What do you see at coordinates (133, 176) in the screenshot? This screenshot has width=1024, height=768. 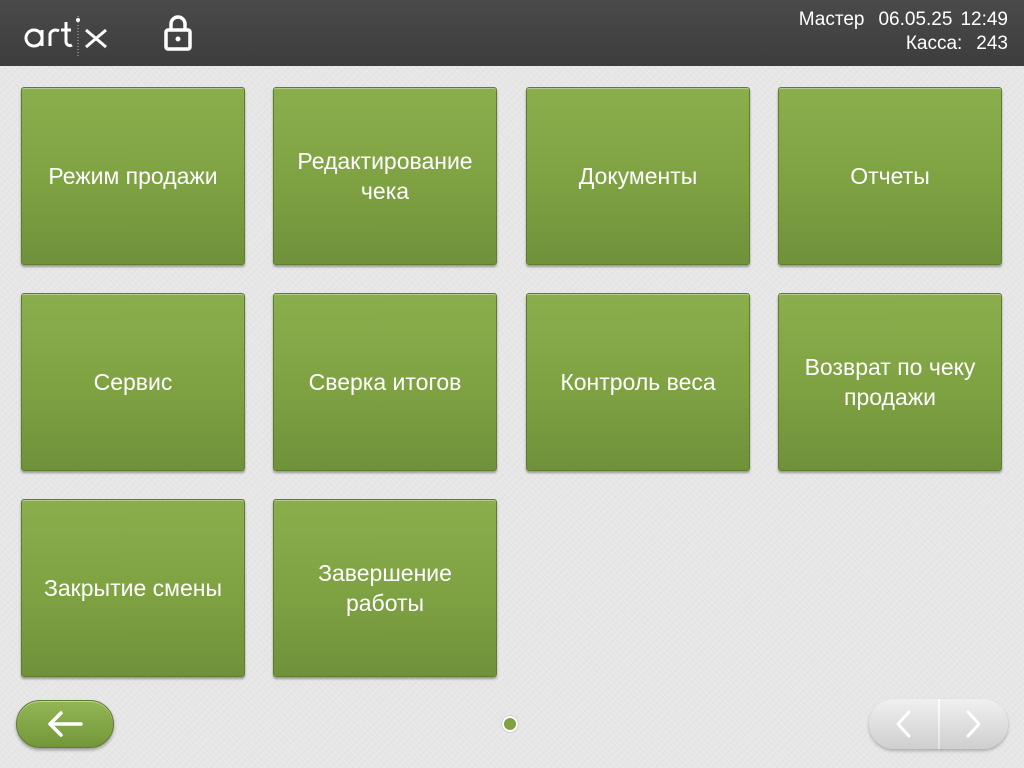 I see `tile-sales-mode: Режим продажи` at bounding box center [133, 176].